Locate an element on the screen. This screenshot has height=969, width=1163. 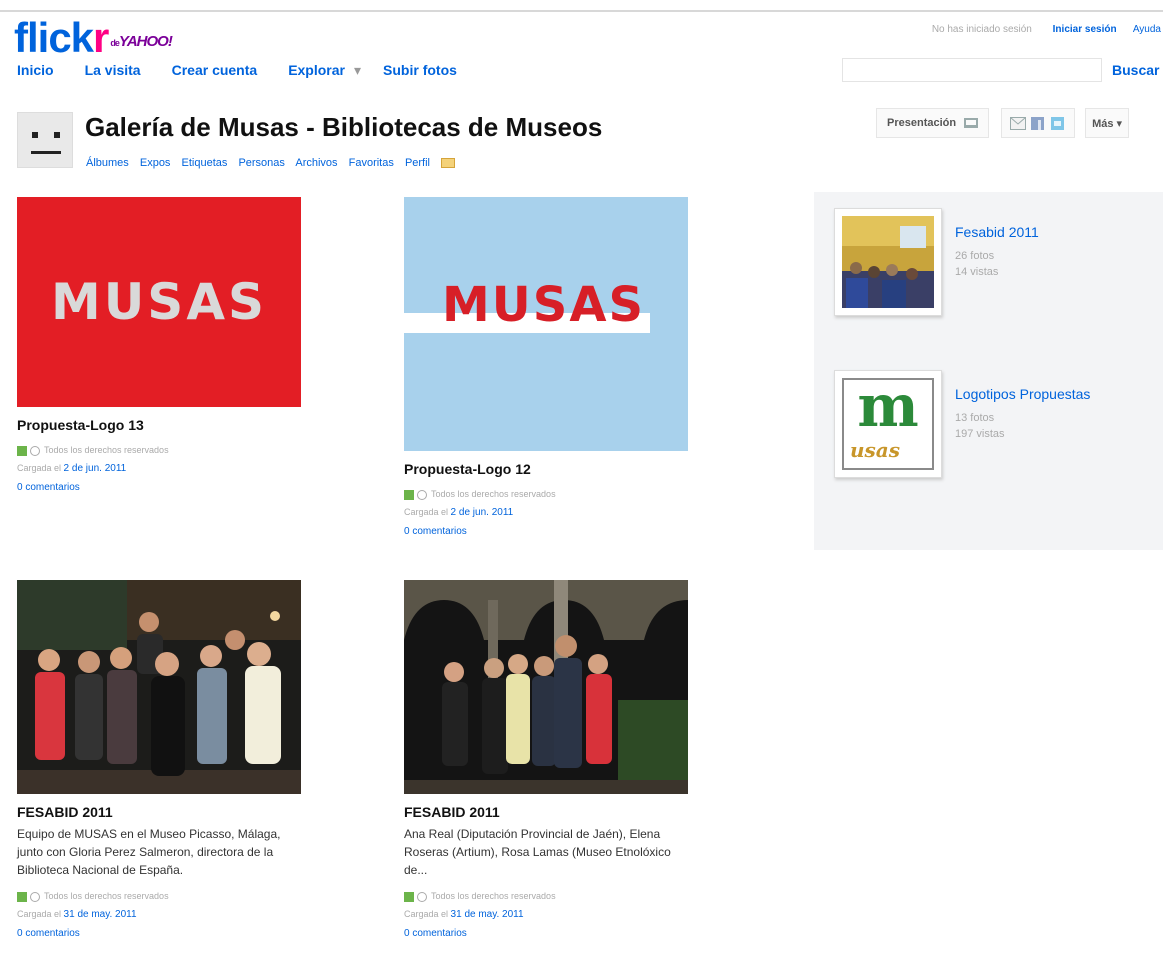
email-icon is located at coordinates (1018, 123).